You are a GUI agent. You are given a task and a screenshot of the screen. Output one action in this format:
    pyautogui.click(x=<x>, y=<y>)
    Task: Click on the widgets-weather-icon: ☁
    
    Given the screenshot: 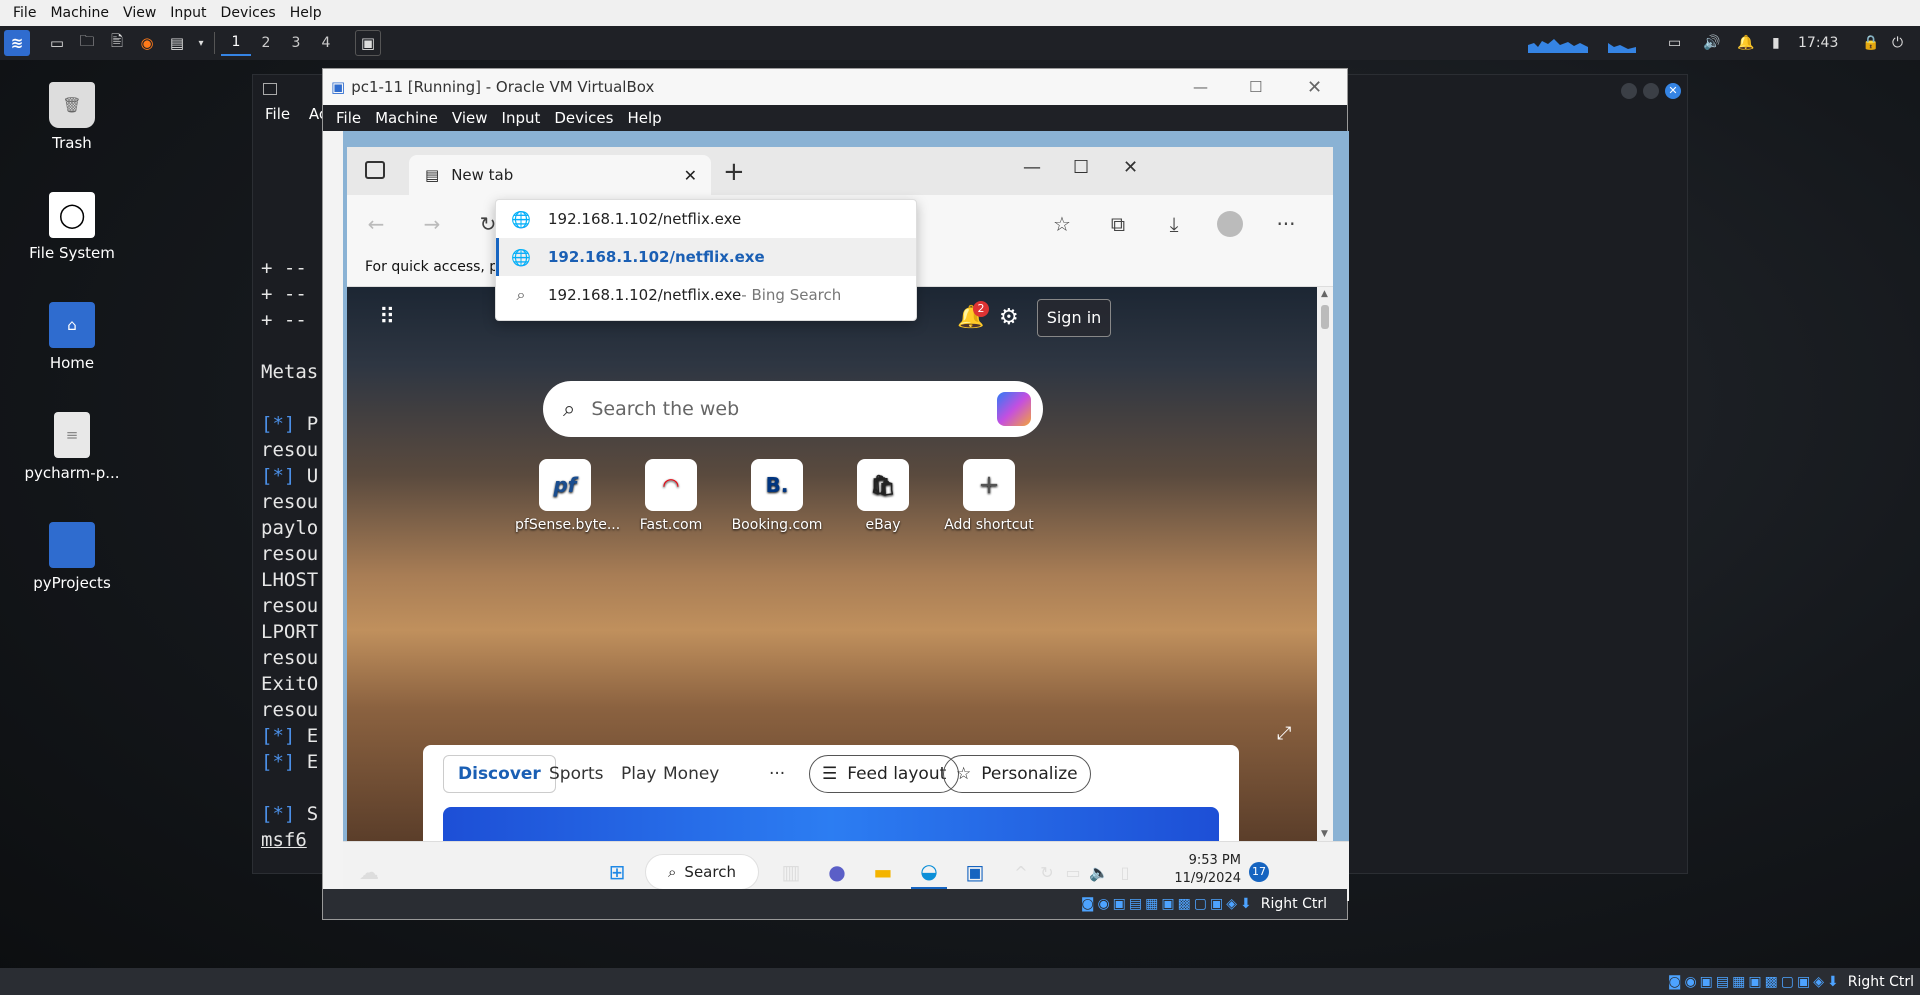 What is the action you would take?
    pyautogui.click(x=369, y=872)
    